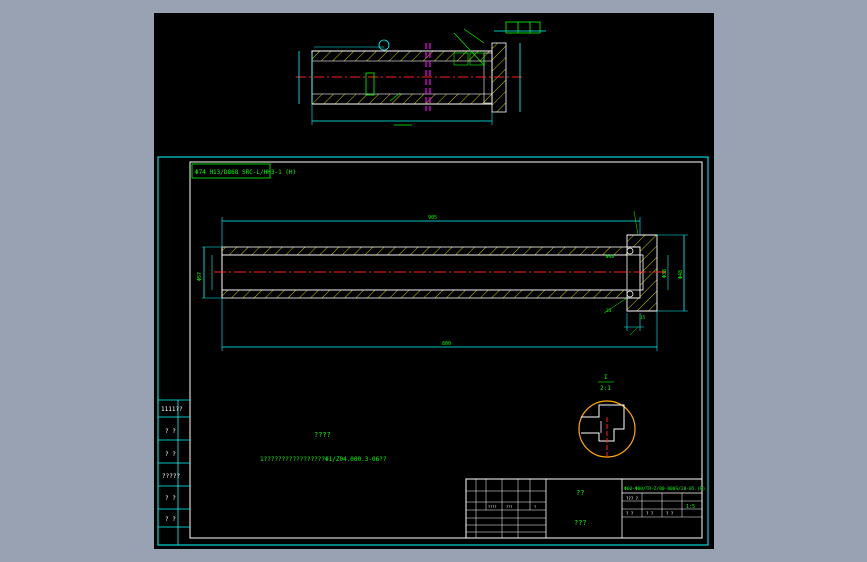 Image resolution: width=867 pixels, height=562 pixels. Describe the element at coordinates (509, 507) in the screenshot. I see `tb-left-grid-1: ???` at that location.